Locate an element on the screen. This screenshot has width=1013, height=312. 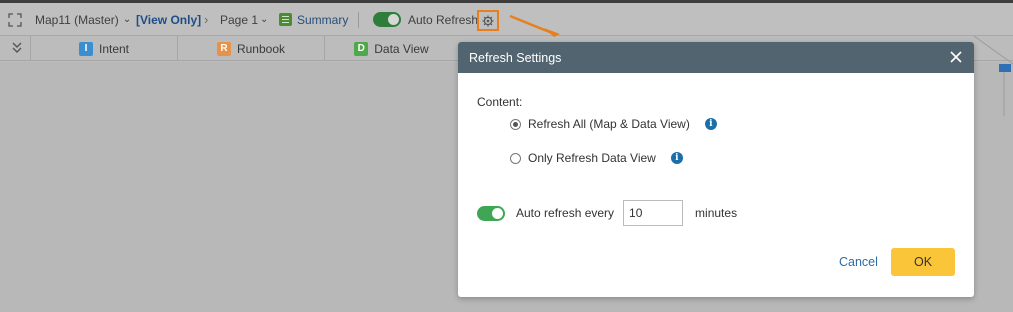
tab-intent-label: Intent is located at coordinates (114, 48).